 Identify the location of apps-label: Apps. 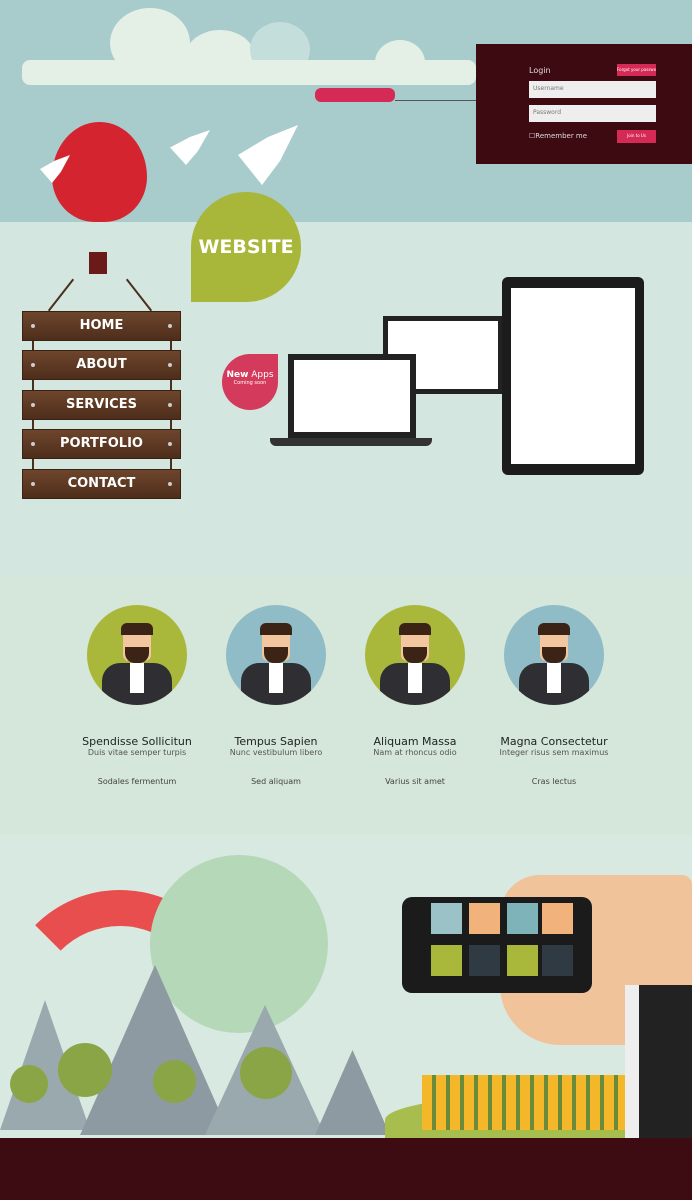
(262, 375).